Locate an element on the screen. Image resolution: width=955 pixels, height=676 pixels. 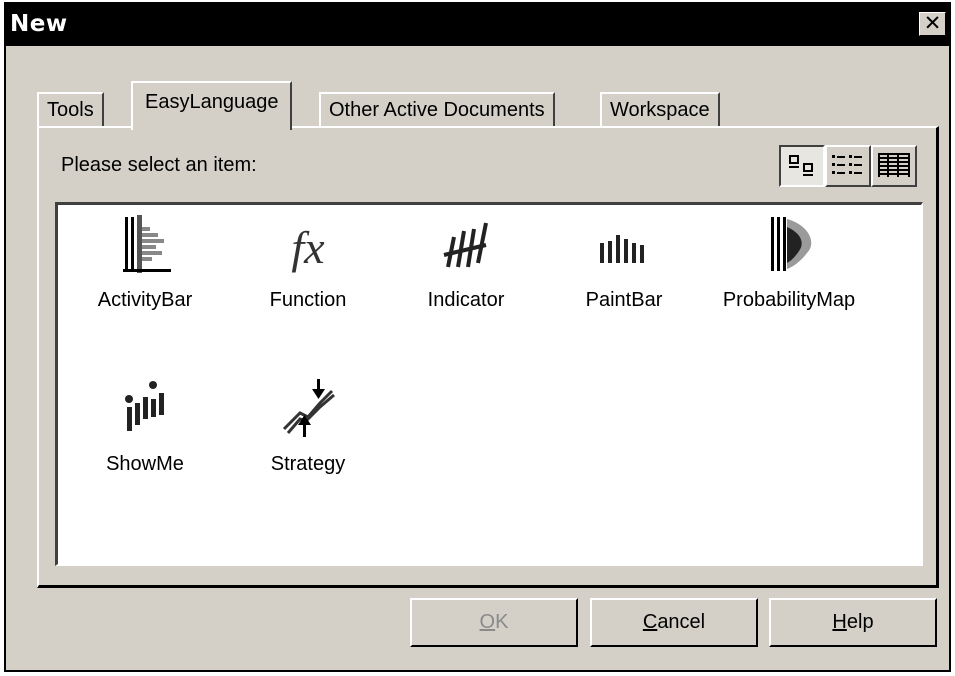
activitybar-icon is located at coordinates (147, 244).